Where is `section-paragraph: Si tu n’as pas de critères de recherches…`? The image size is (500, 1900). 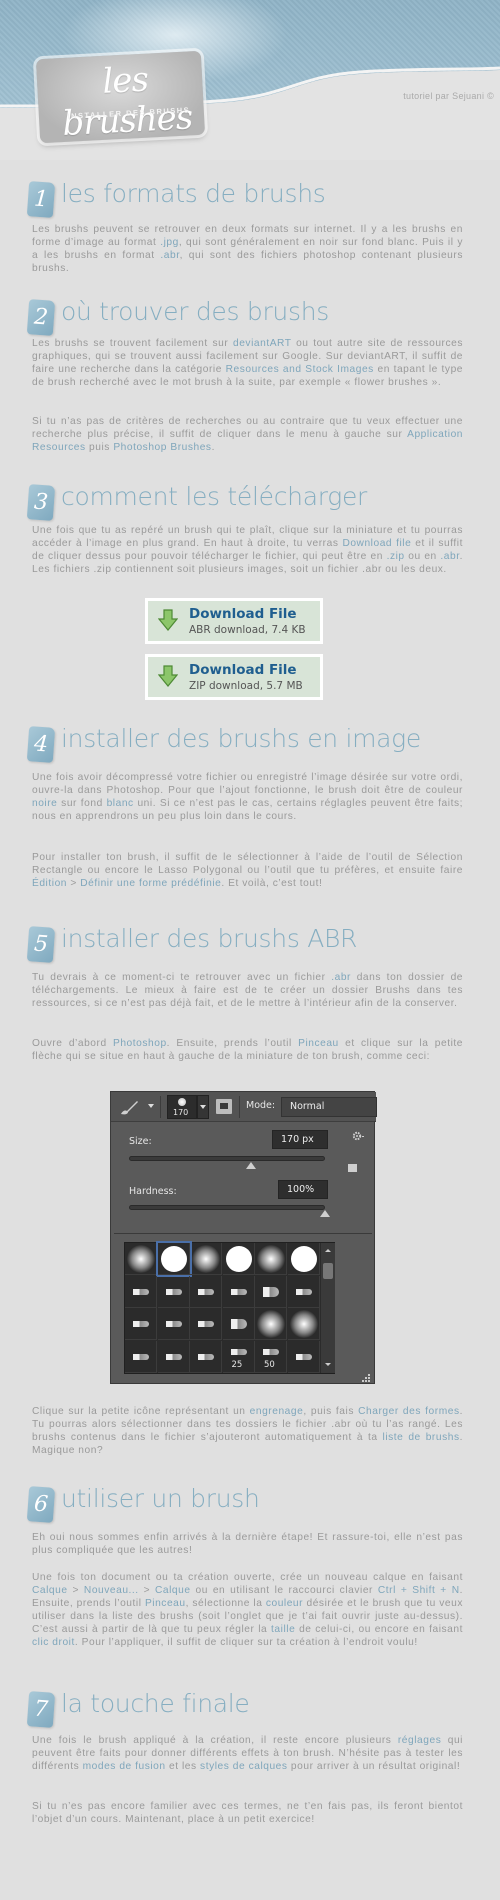
section-paragraph: Si tu n’as pas de critères de recherches… is located at coordinates (247, 434).